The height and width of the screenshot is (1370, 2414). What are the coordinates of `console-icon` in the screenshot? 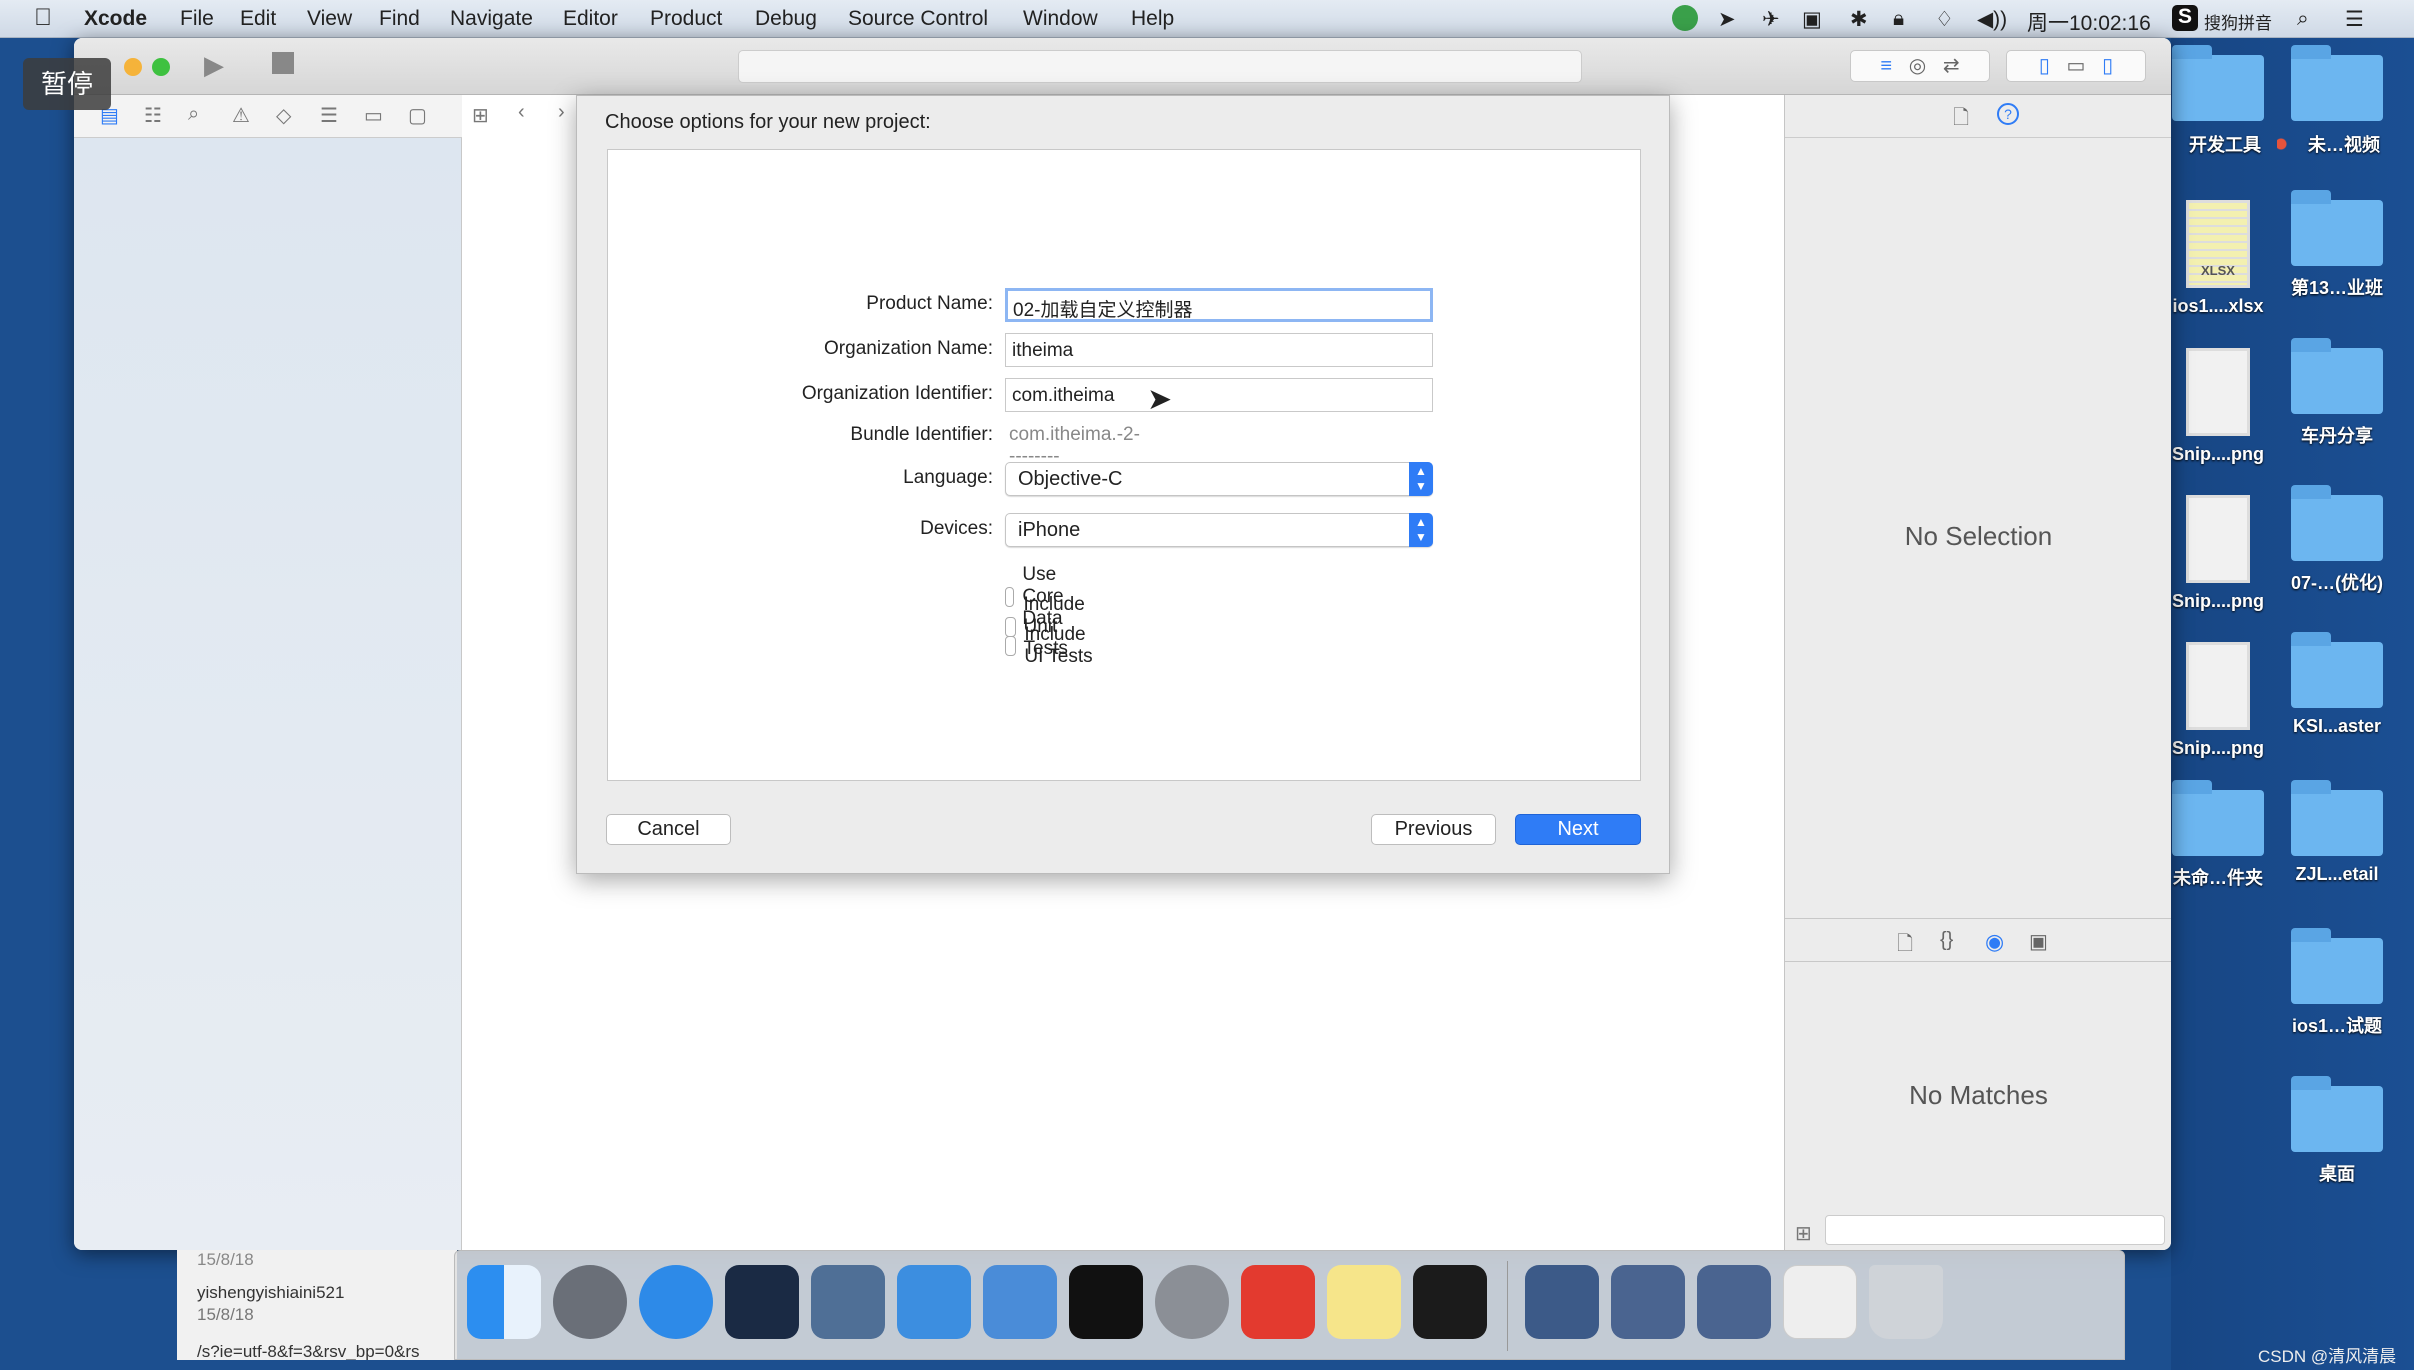 It's located at (1450, 1302).